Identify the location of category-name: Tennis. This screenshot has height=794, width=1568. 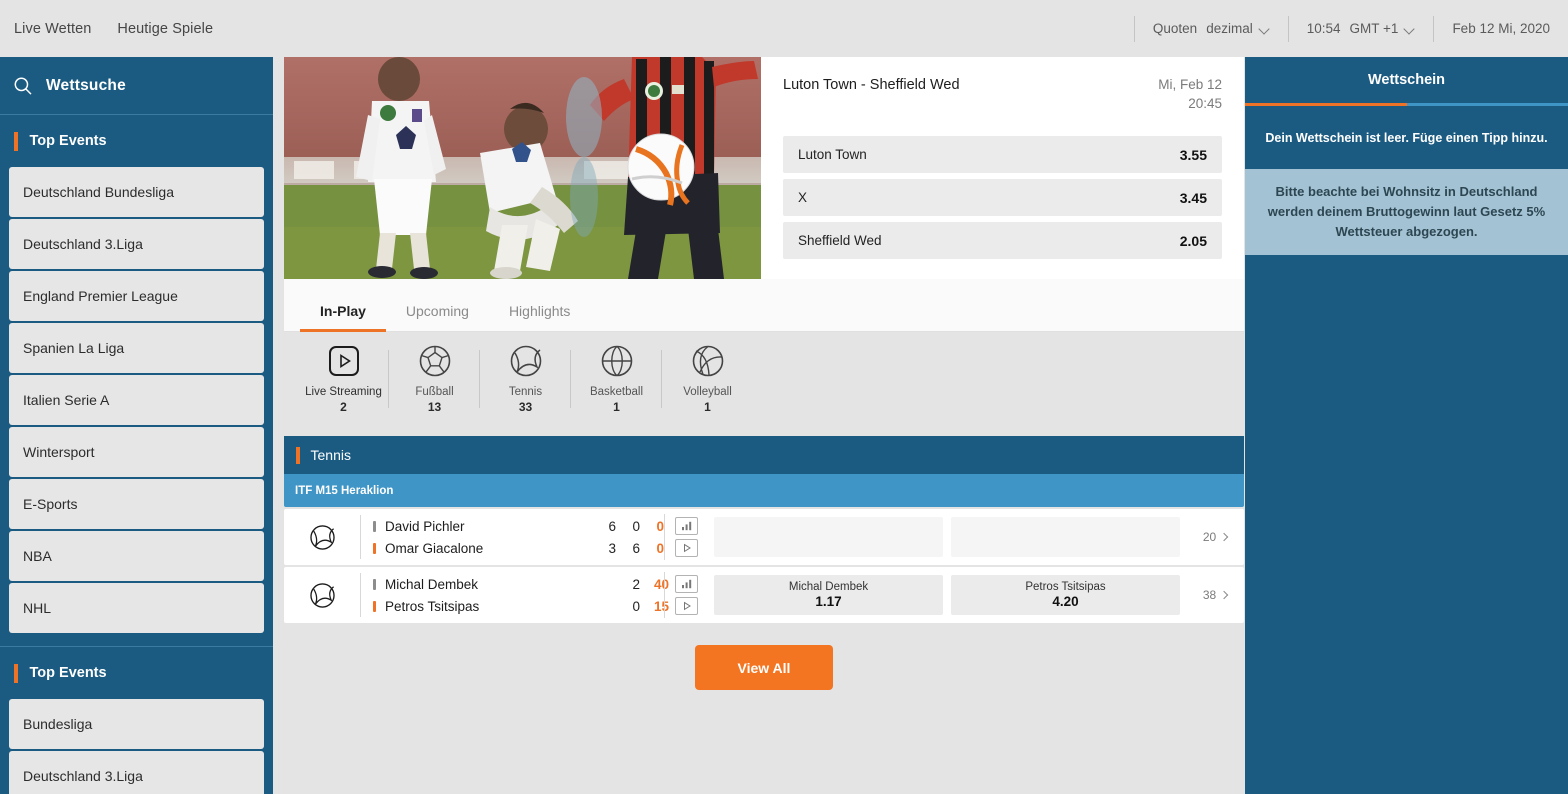
(330, 455).